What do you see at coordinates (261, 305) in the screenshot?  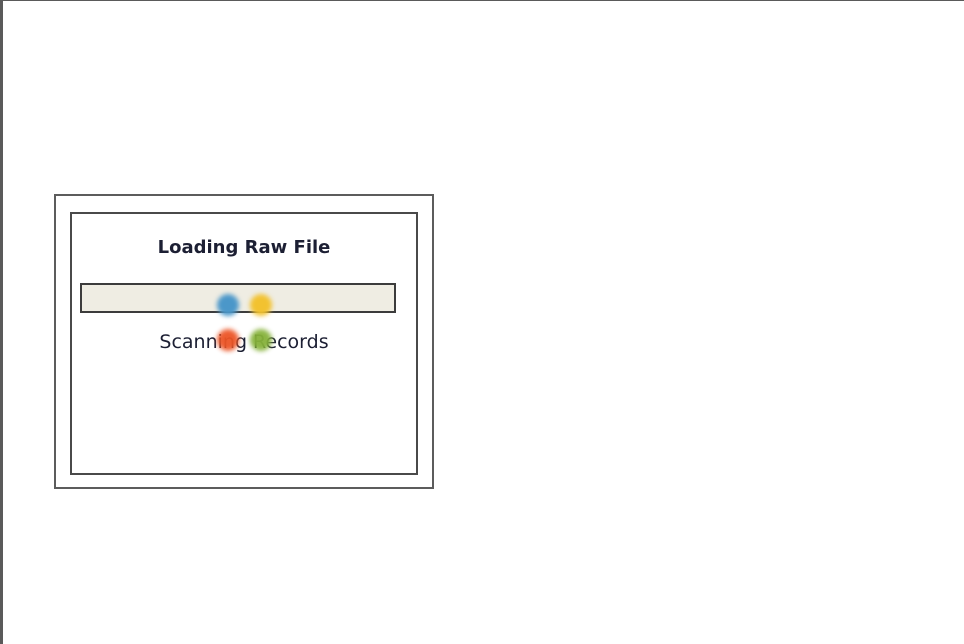 I see `spinner-dot-yellow-icon` at bounding box center [261, 305].